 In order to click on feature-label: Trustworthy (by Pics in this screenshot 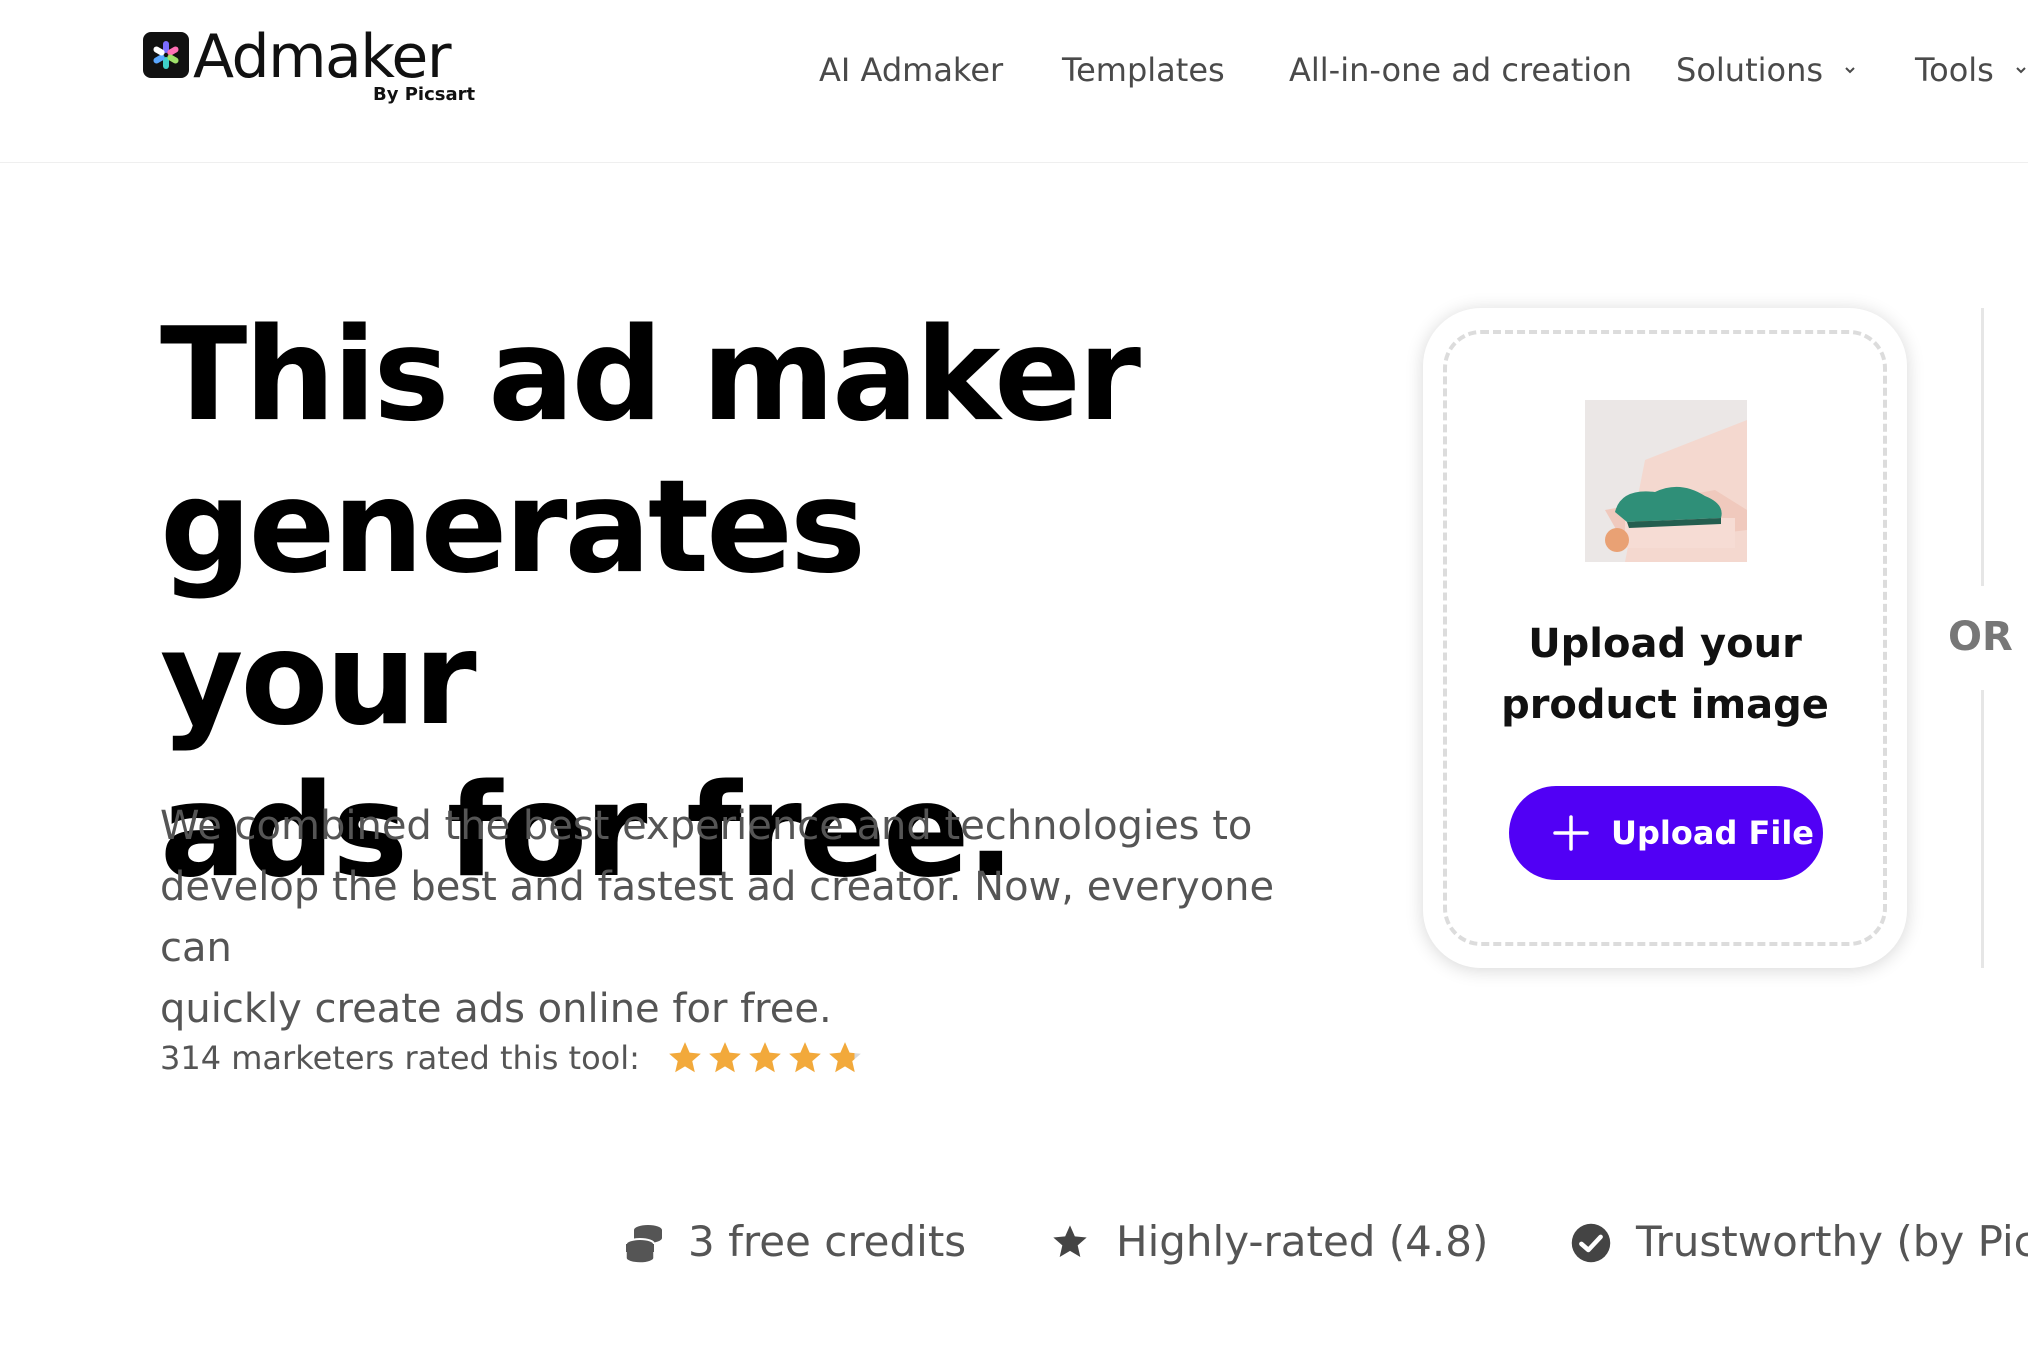, I will do `click(1832, 1241)`.